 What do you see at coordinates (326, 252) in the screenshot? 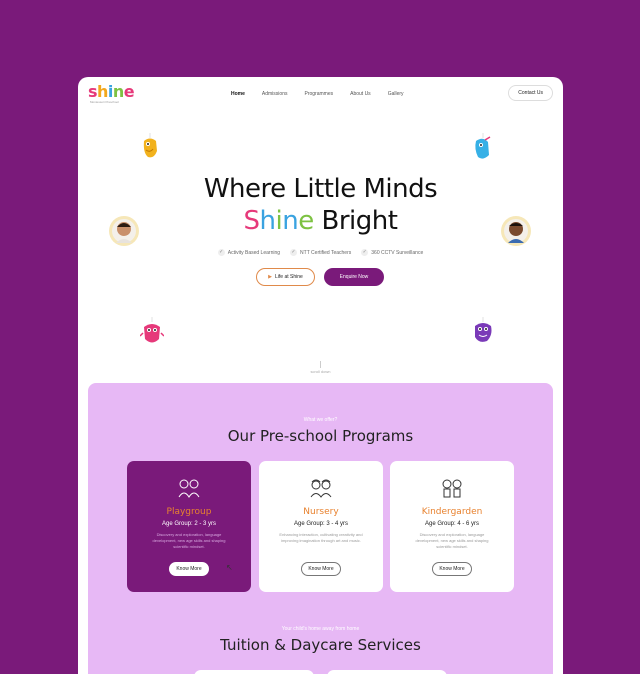
I see `feature-label: NTT Certified Teachers` at bounding box center [326, 252].